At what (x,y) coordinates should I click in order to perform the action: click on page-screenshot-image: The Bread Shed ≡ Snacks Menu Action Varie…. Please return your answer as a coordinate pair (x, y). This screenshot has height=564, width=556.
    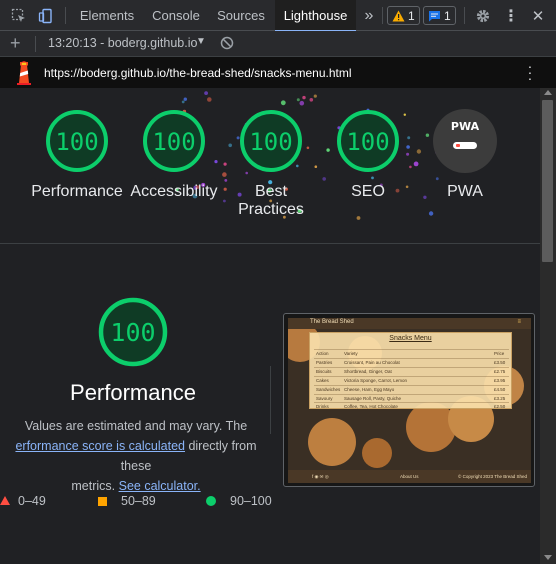
    Looking at the image, I should click on (409, 400).